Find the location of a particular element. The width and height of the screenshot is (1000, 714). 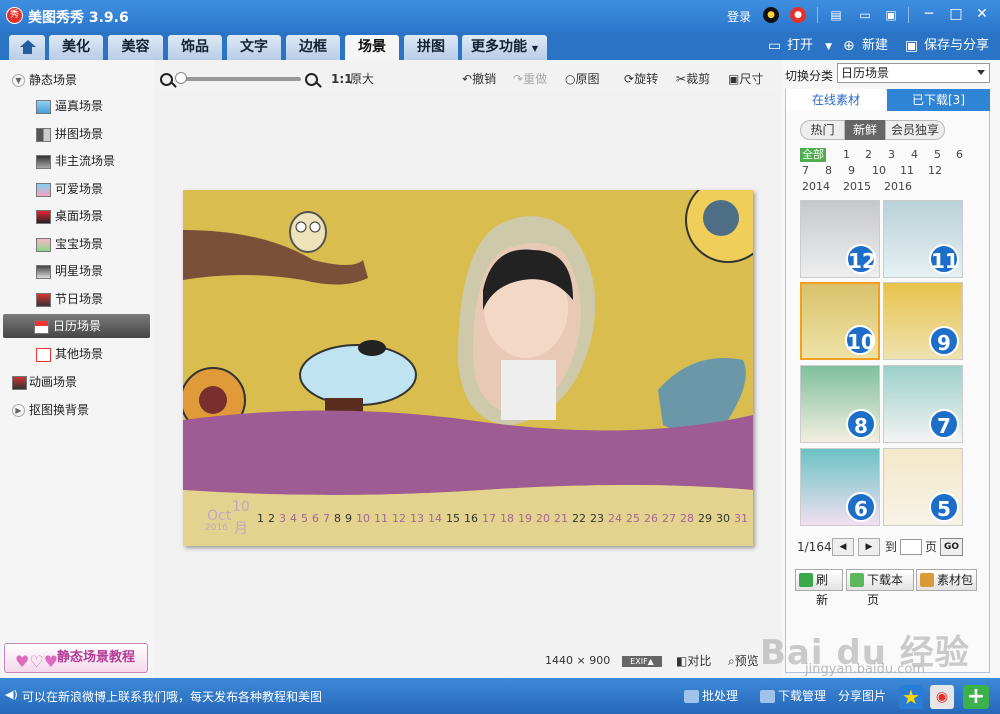

download-manager-icon is located at coordinates (767, 696).